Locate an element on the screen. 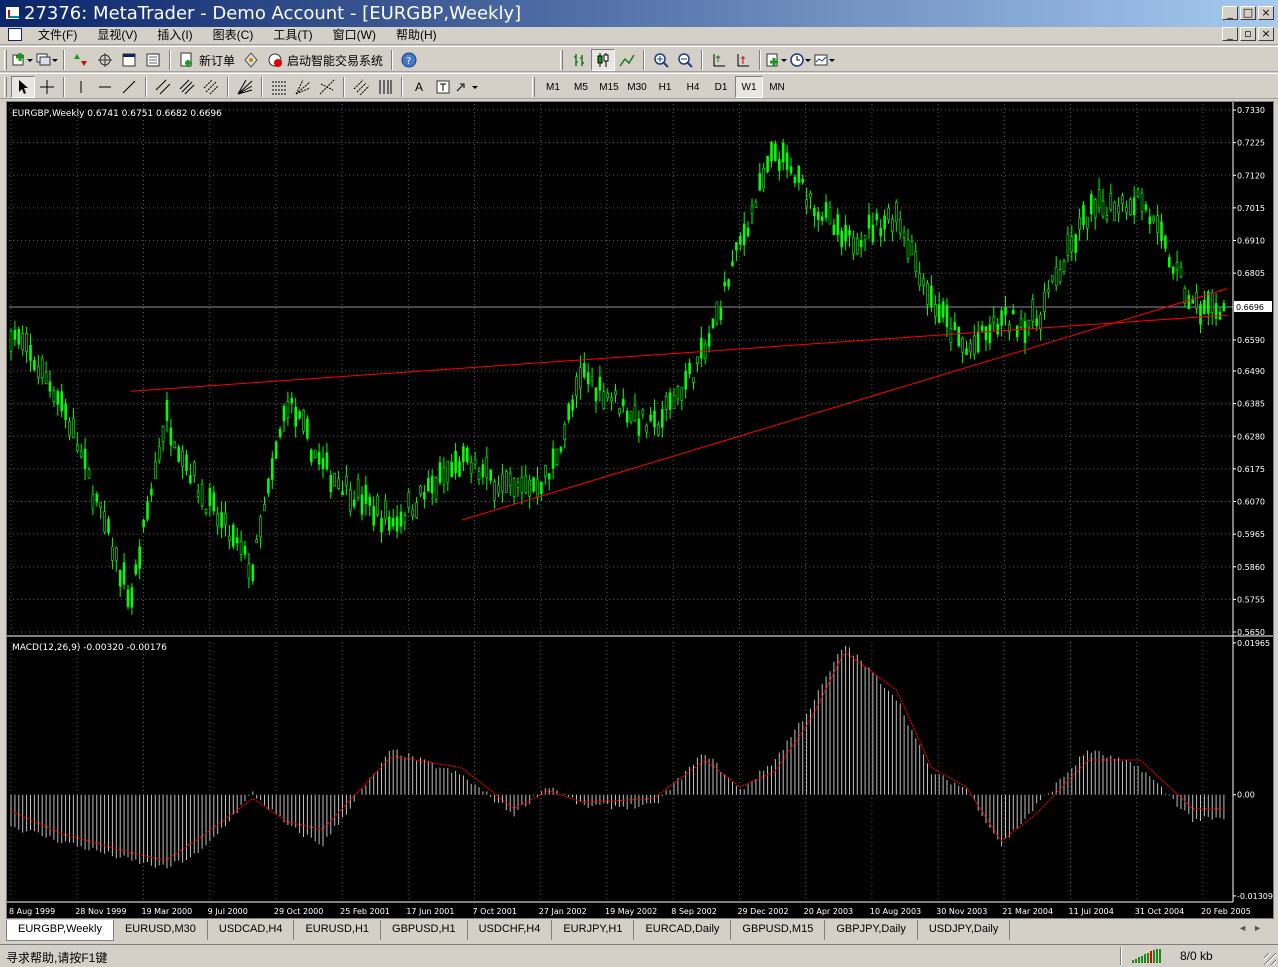  indicators-icon is located at coordinates (777, 60).